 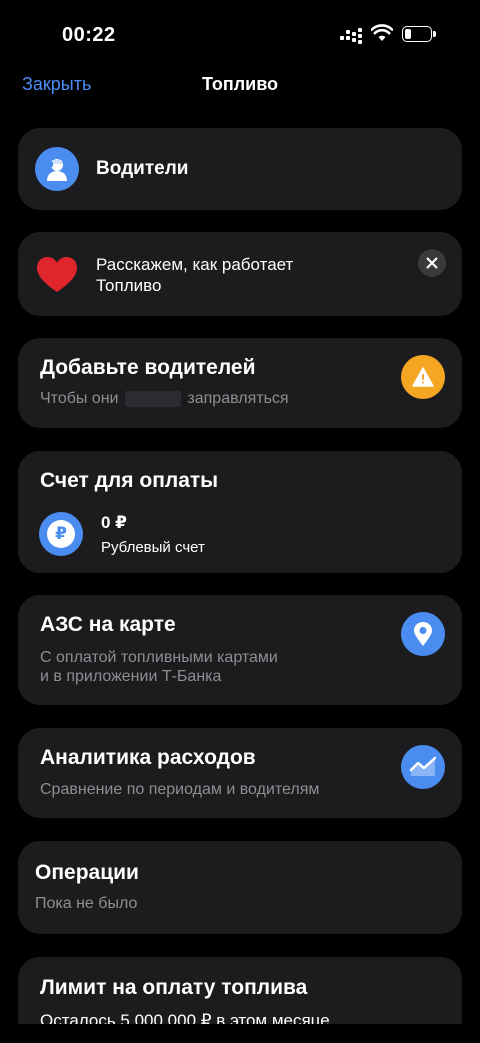 What do you see at coordinates (240, 35) in the screenshot?
I see `status-bar: 00:22` at bounding box center [240, 35].